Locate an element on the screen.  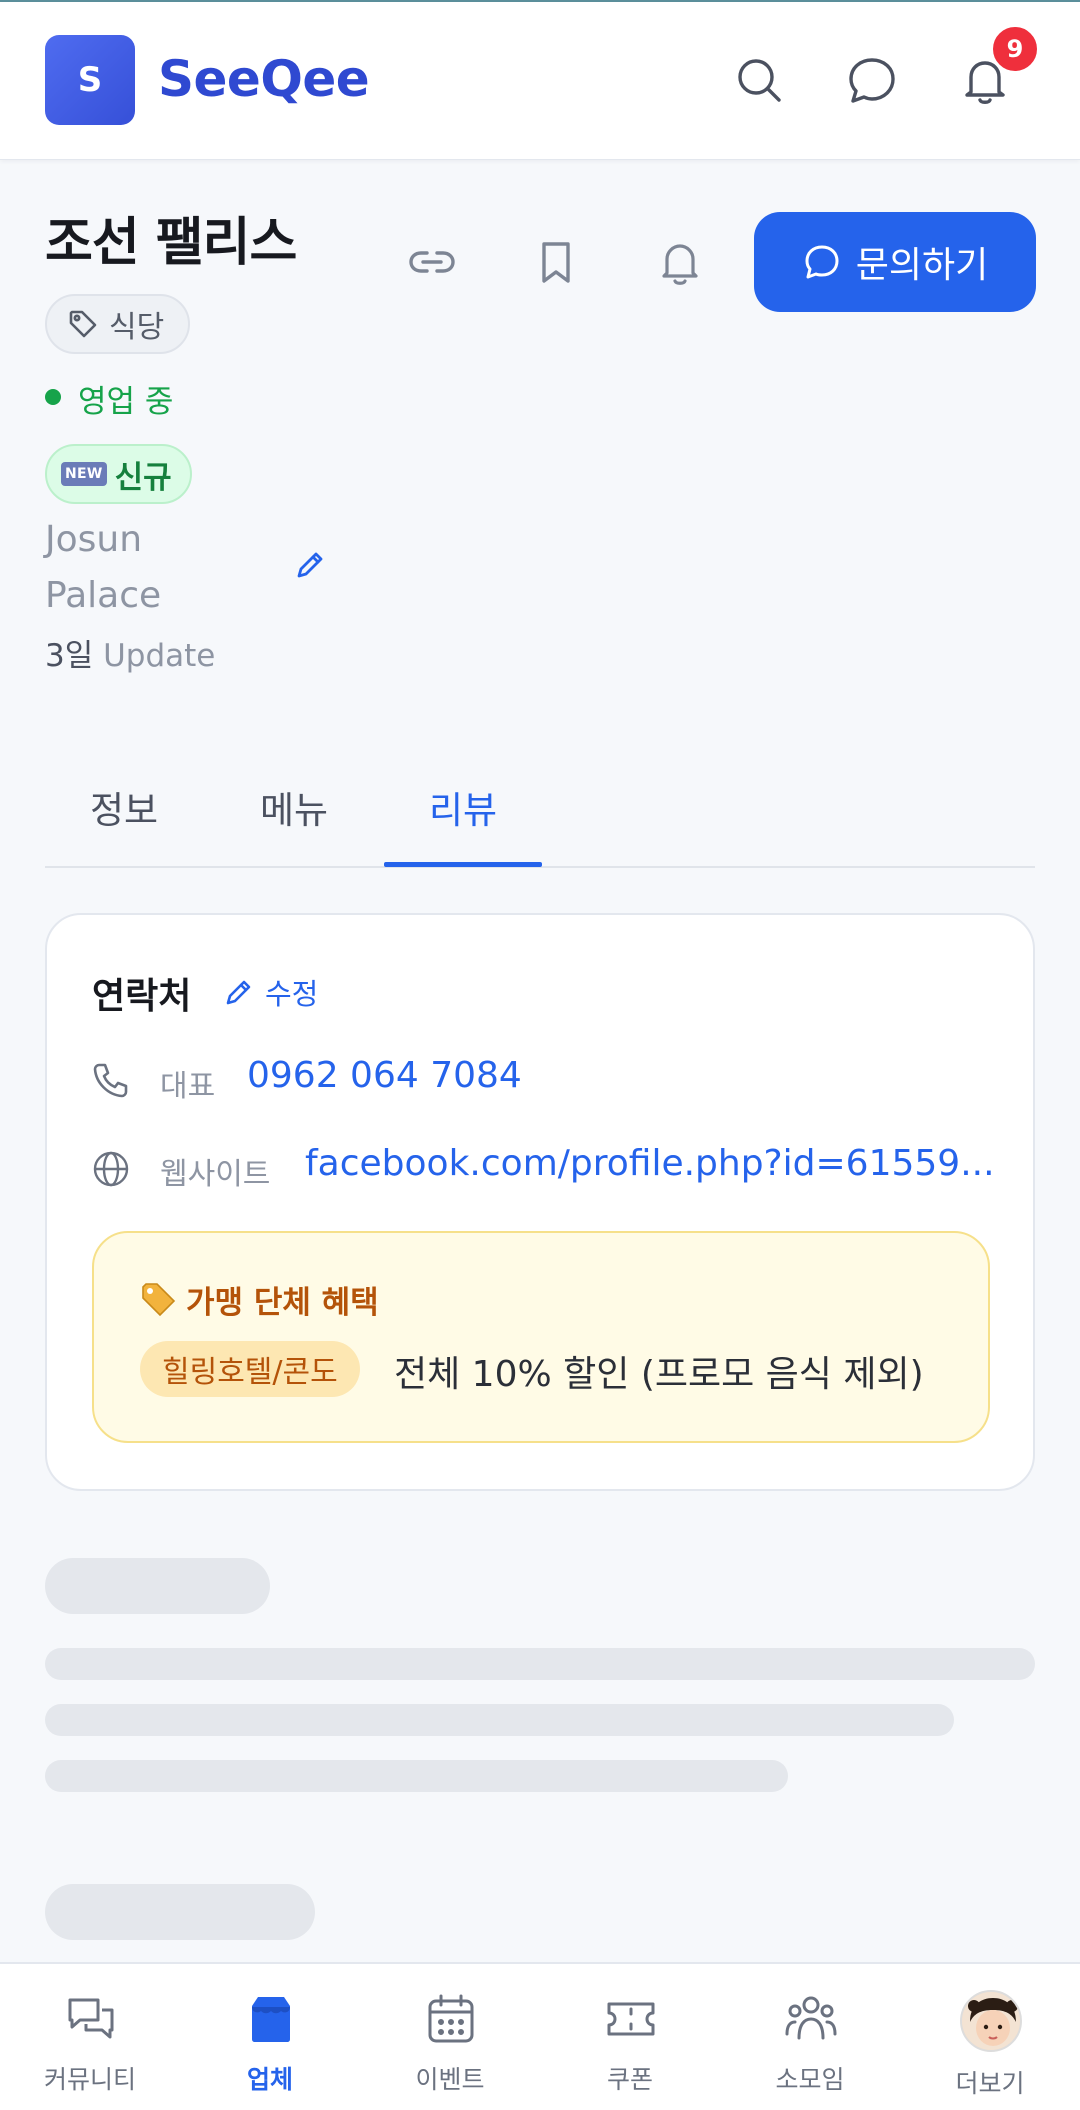
logo-letter: S is located at coordinates (90, 80).